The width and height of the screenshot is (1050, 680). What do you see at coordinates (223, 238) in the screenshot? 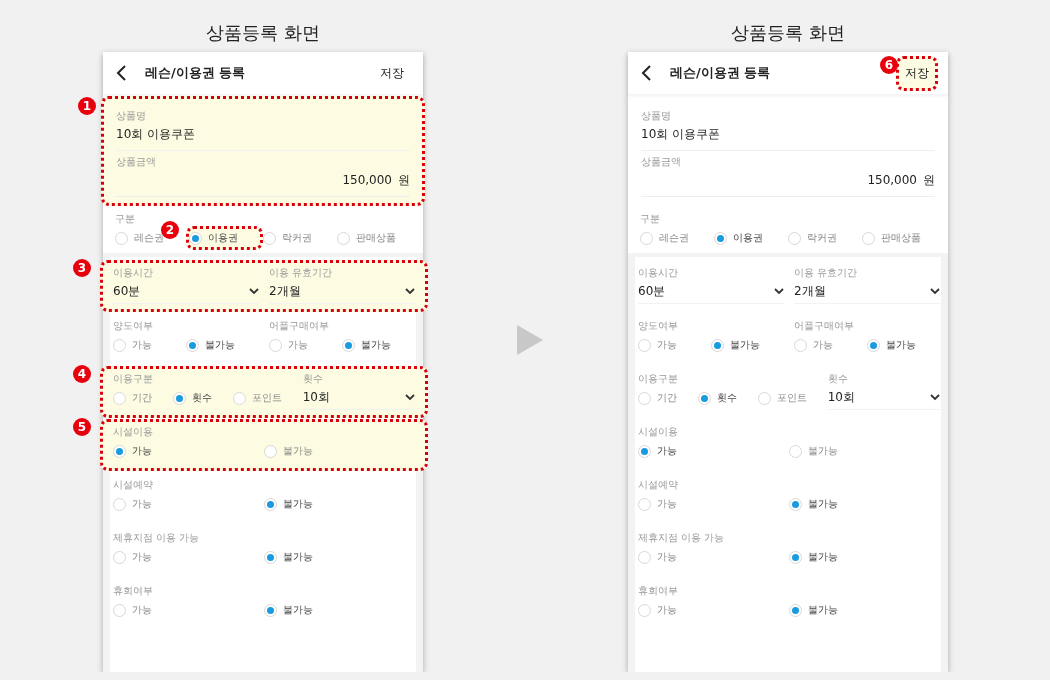
I see `option-label: 이용권` at bounding box center [223, 238].